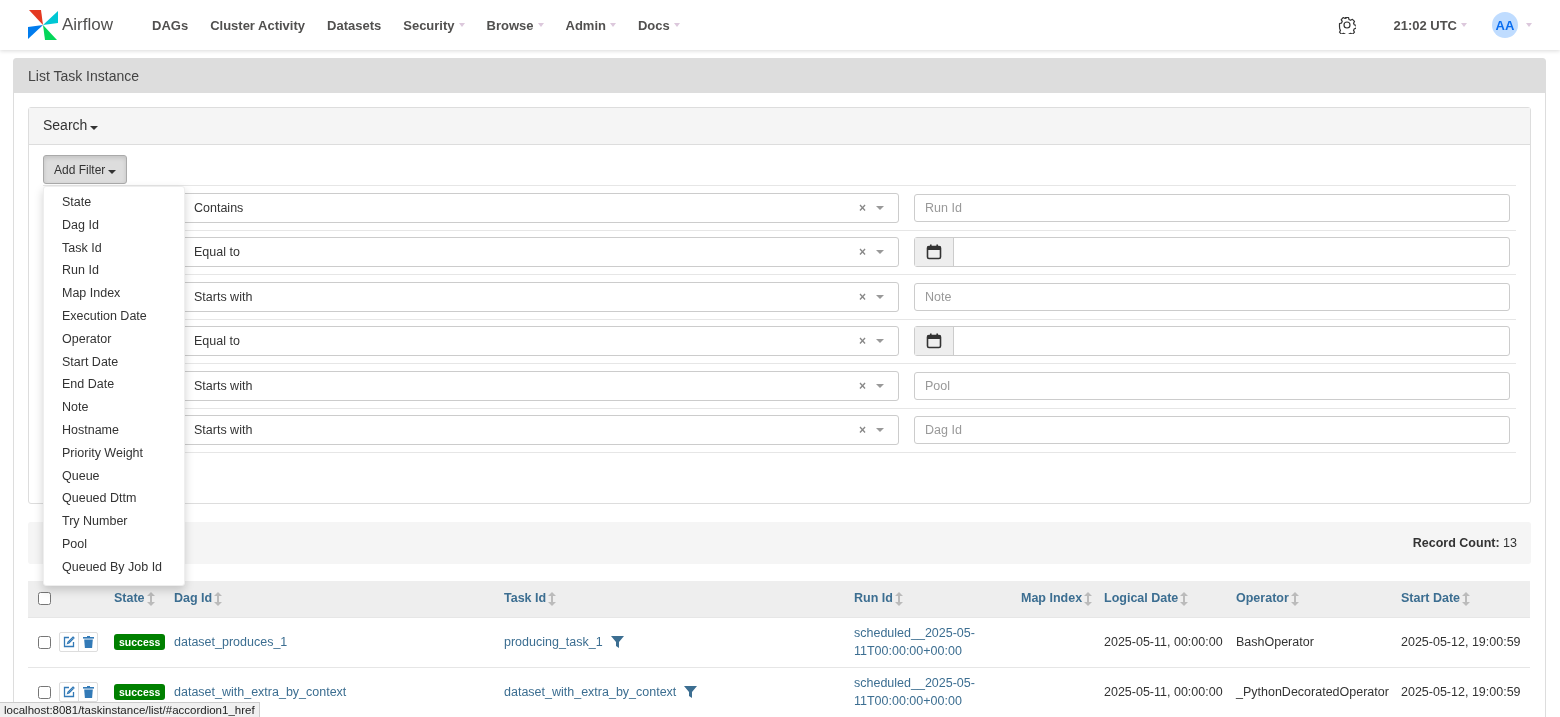  Describe the element at coordinates (258, 25) in the screenshot. I see `nav-link: Cluster Activity` at that location.